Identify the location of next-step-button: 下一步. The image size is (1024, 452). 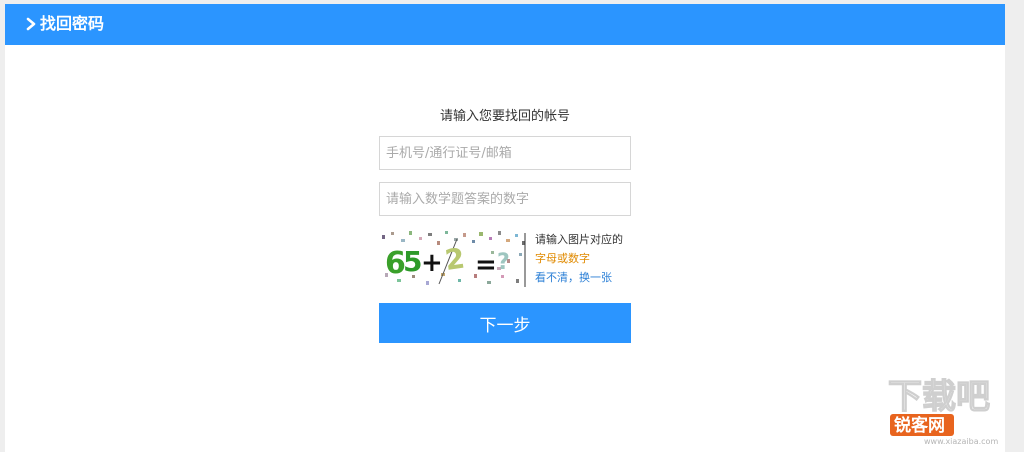
(505, 323).